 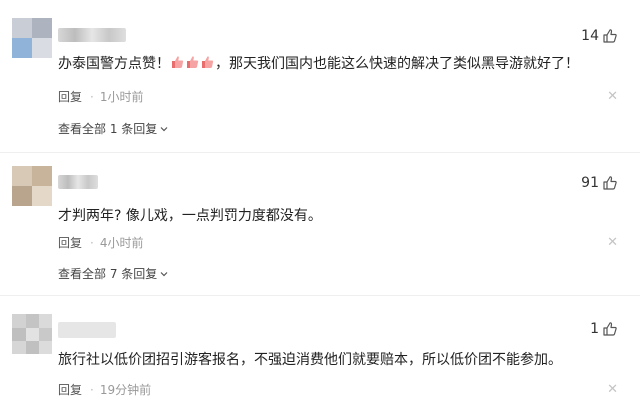 What do you see at coordinates (125, 390) in the screenshot?
I see `timestamp: 19分钟前` at bounding box center [125, 390].